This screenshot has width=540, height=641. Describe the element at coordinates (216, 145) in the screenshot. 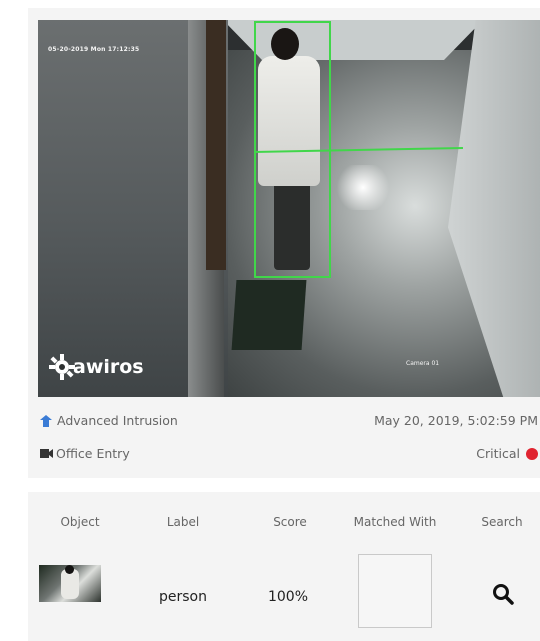

I see `door` at that location.